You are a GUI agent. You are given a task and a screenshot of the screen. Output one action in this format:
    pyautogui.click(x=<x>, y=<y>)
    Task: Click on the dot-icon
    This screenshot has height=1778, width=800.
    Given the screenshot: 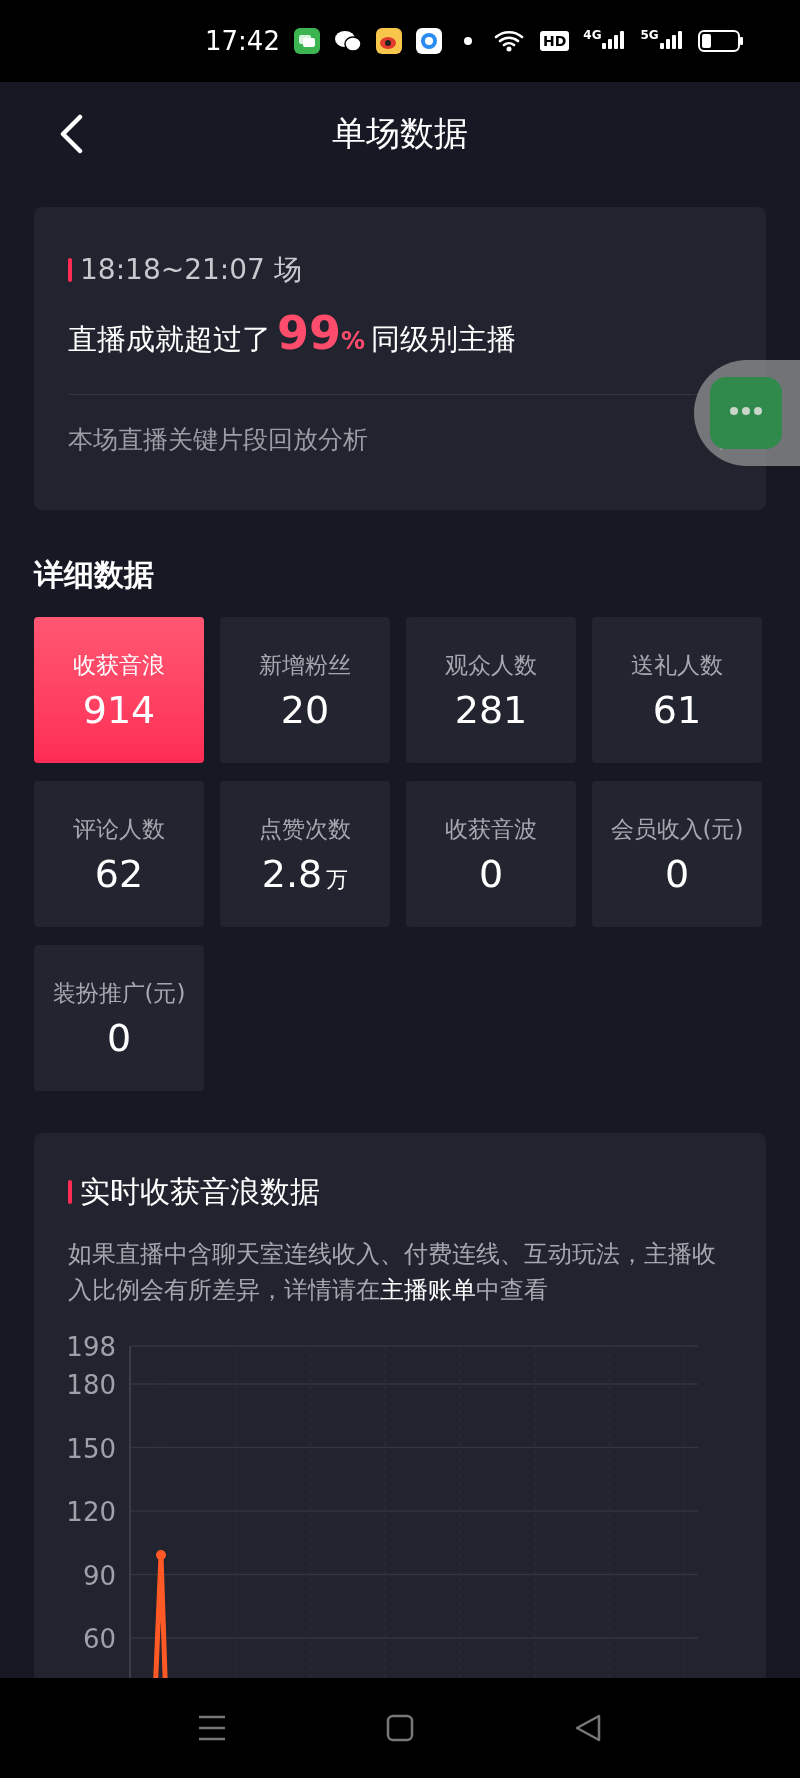 What is the action you would take?
    pyautogui.click(x=467, y=41)
    